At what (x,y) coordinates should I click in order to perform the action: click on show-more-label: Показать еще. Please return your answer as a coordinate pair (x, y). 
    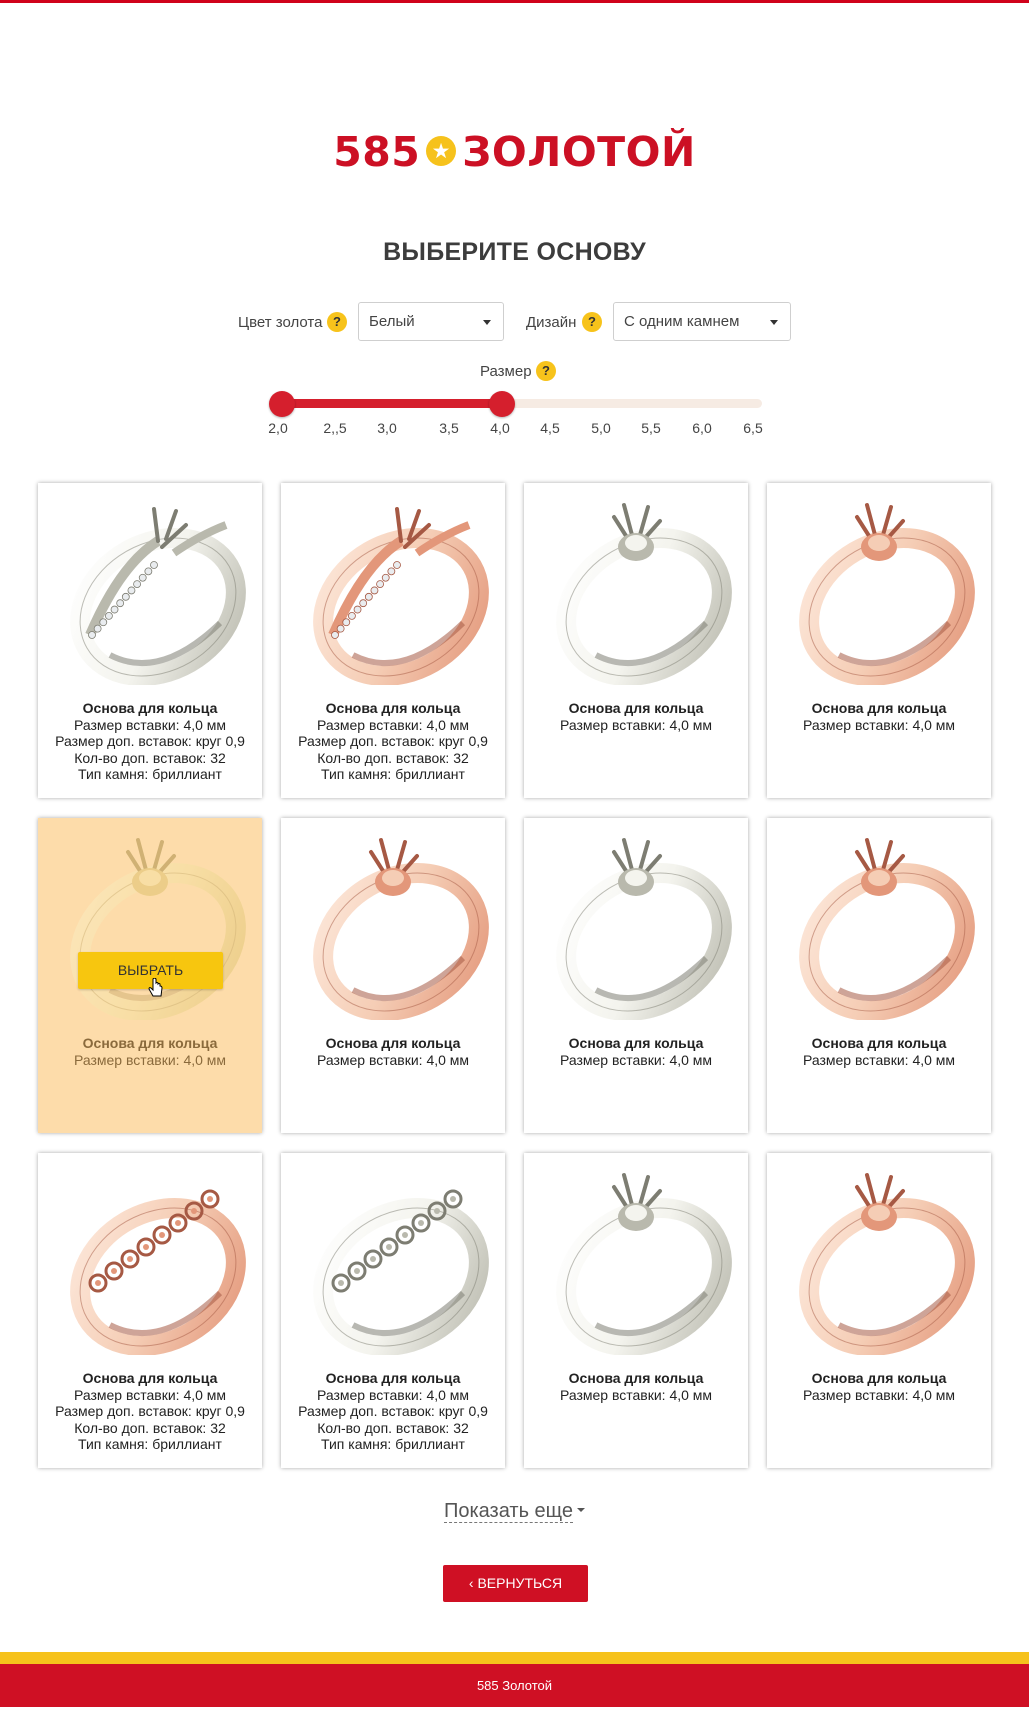
    Looking at the image, I should click on (508, 1511).